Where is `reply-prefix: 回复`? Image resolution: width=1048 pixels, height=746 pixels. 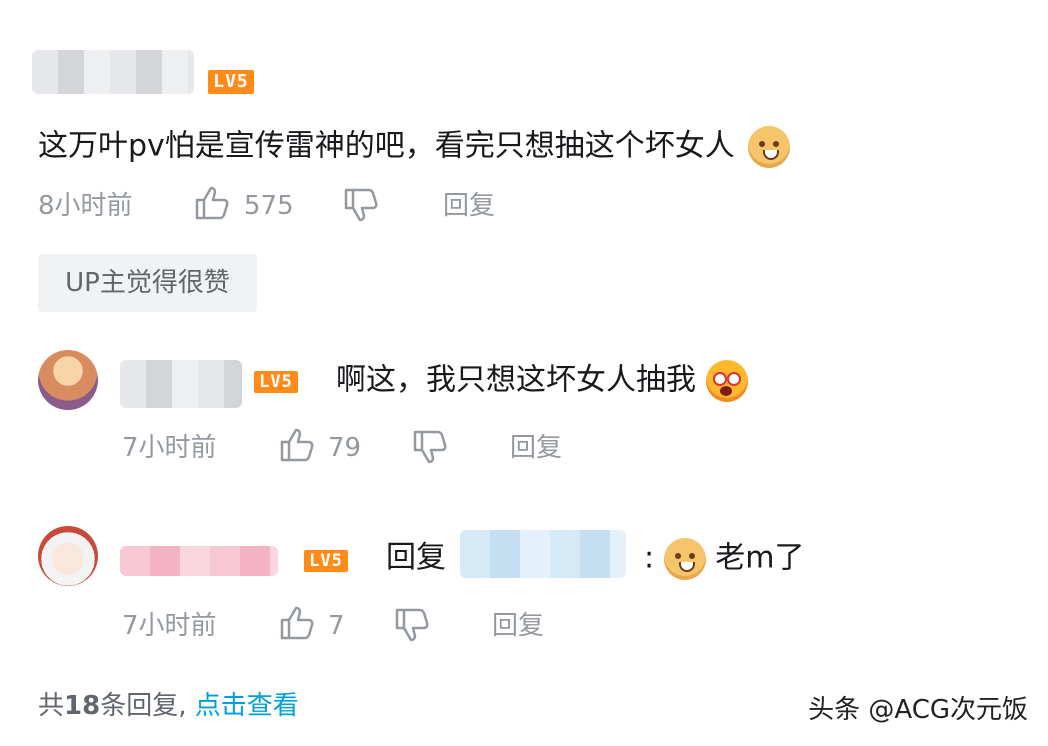 reply-prefix: 回复 is located at coordinates (416, 557).